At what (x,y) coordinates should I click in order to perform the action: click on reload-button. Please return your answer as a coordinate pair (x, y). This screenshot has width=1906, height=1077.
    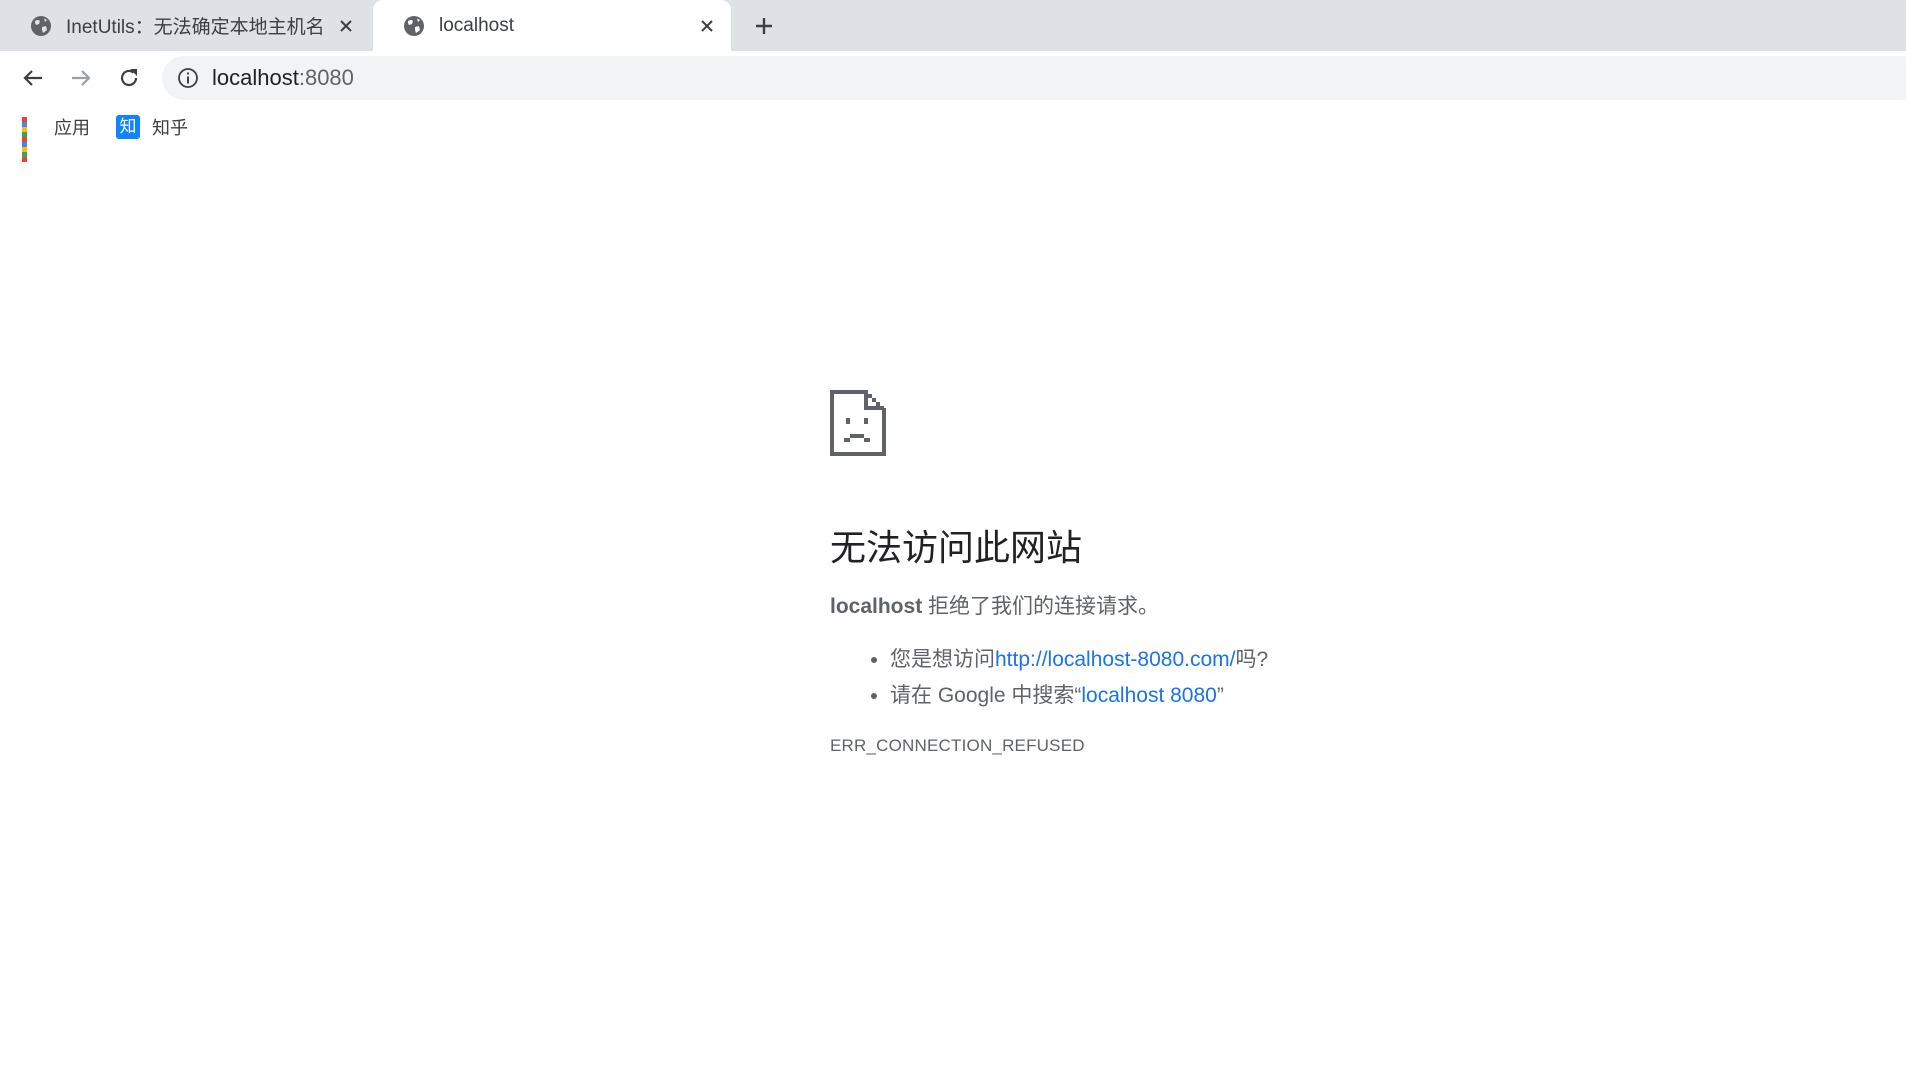
    Looking at the image, I should click on (129, 78).